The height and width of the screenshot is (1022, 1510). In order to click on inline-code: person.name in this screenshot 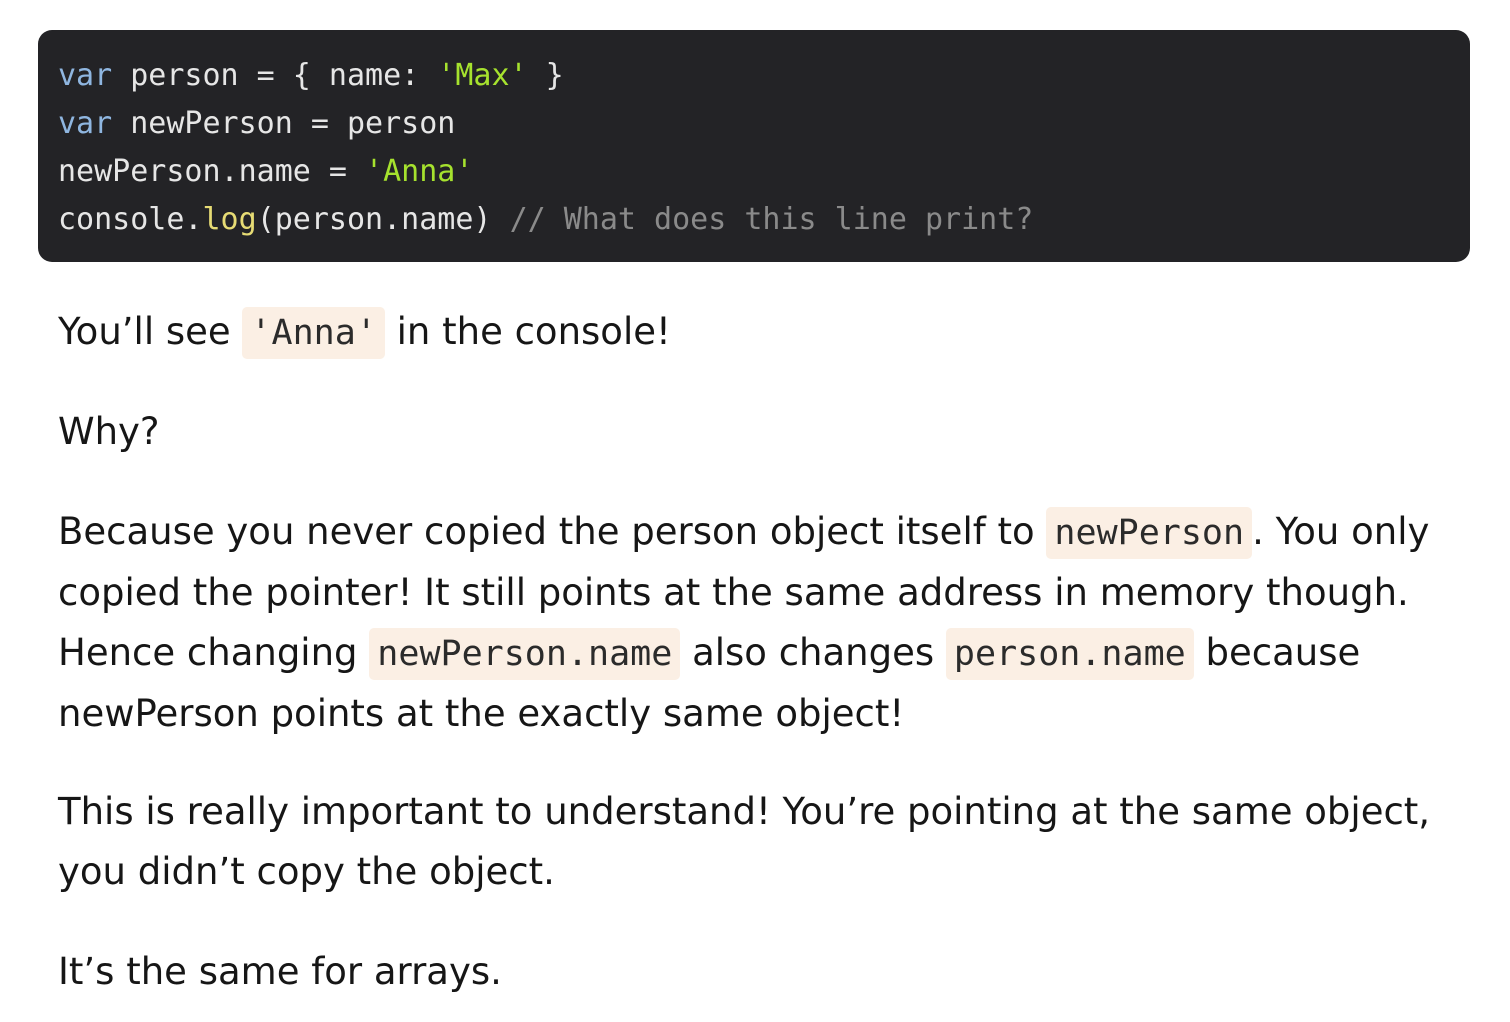, I will do `click(1069, 654)`.